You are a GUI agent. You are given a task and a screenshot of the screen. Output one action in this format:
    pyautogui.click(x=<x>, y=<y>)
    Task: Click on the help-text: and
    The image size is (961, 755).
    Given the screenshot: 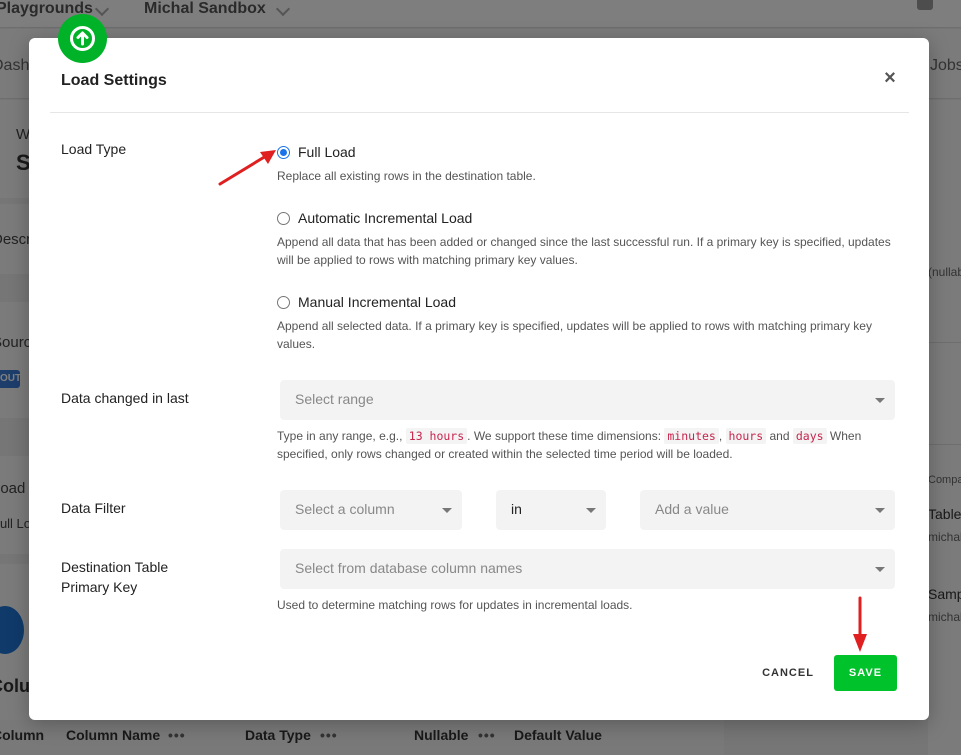 What is the action you would take?
    pyautogui.click(x=779, y=436)
    